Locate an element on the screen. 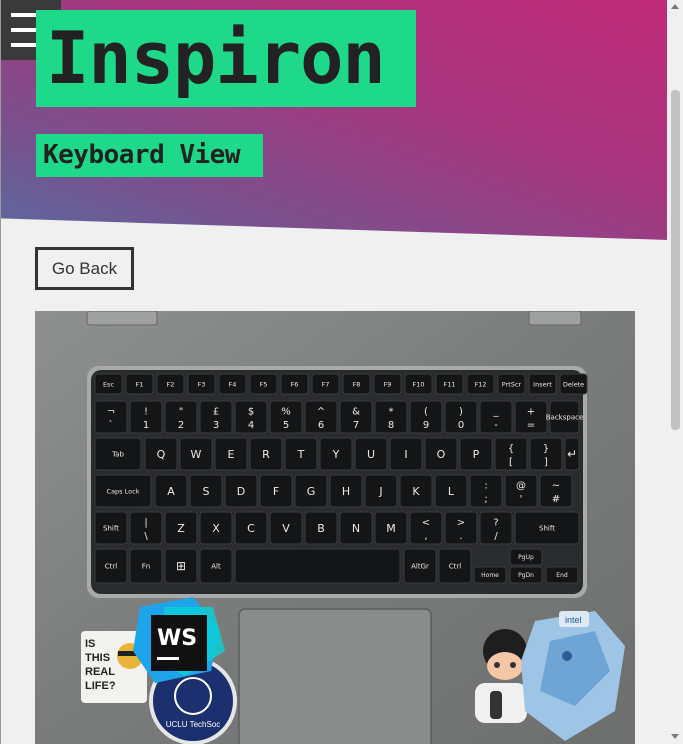  key-label: Esc is located at coordinates (108, 384).